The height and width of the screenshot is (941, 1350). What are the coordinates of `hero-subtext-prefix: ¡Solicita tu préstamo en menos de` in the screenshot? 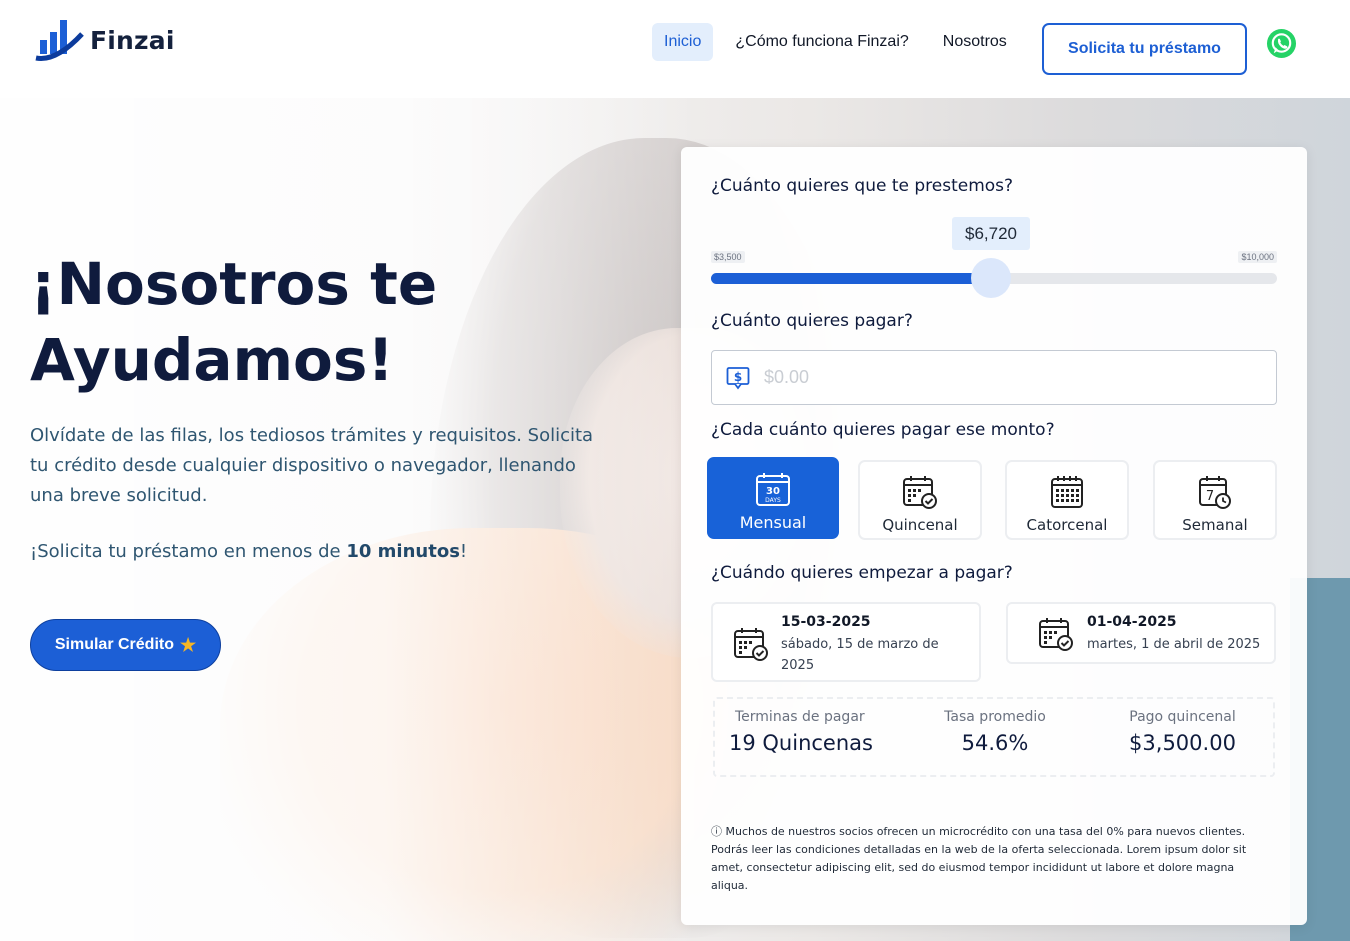 It's located at (188, 551).